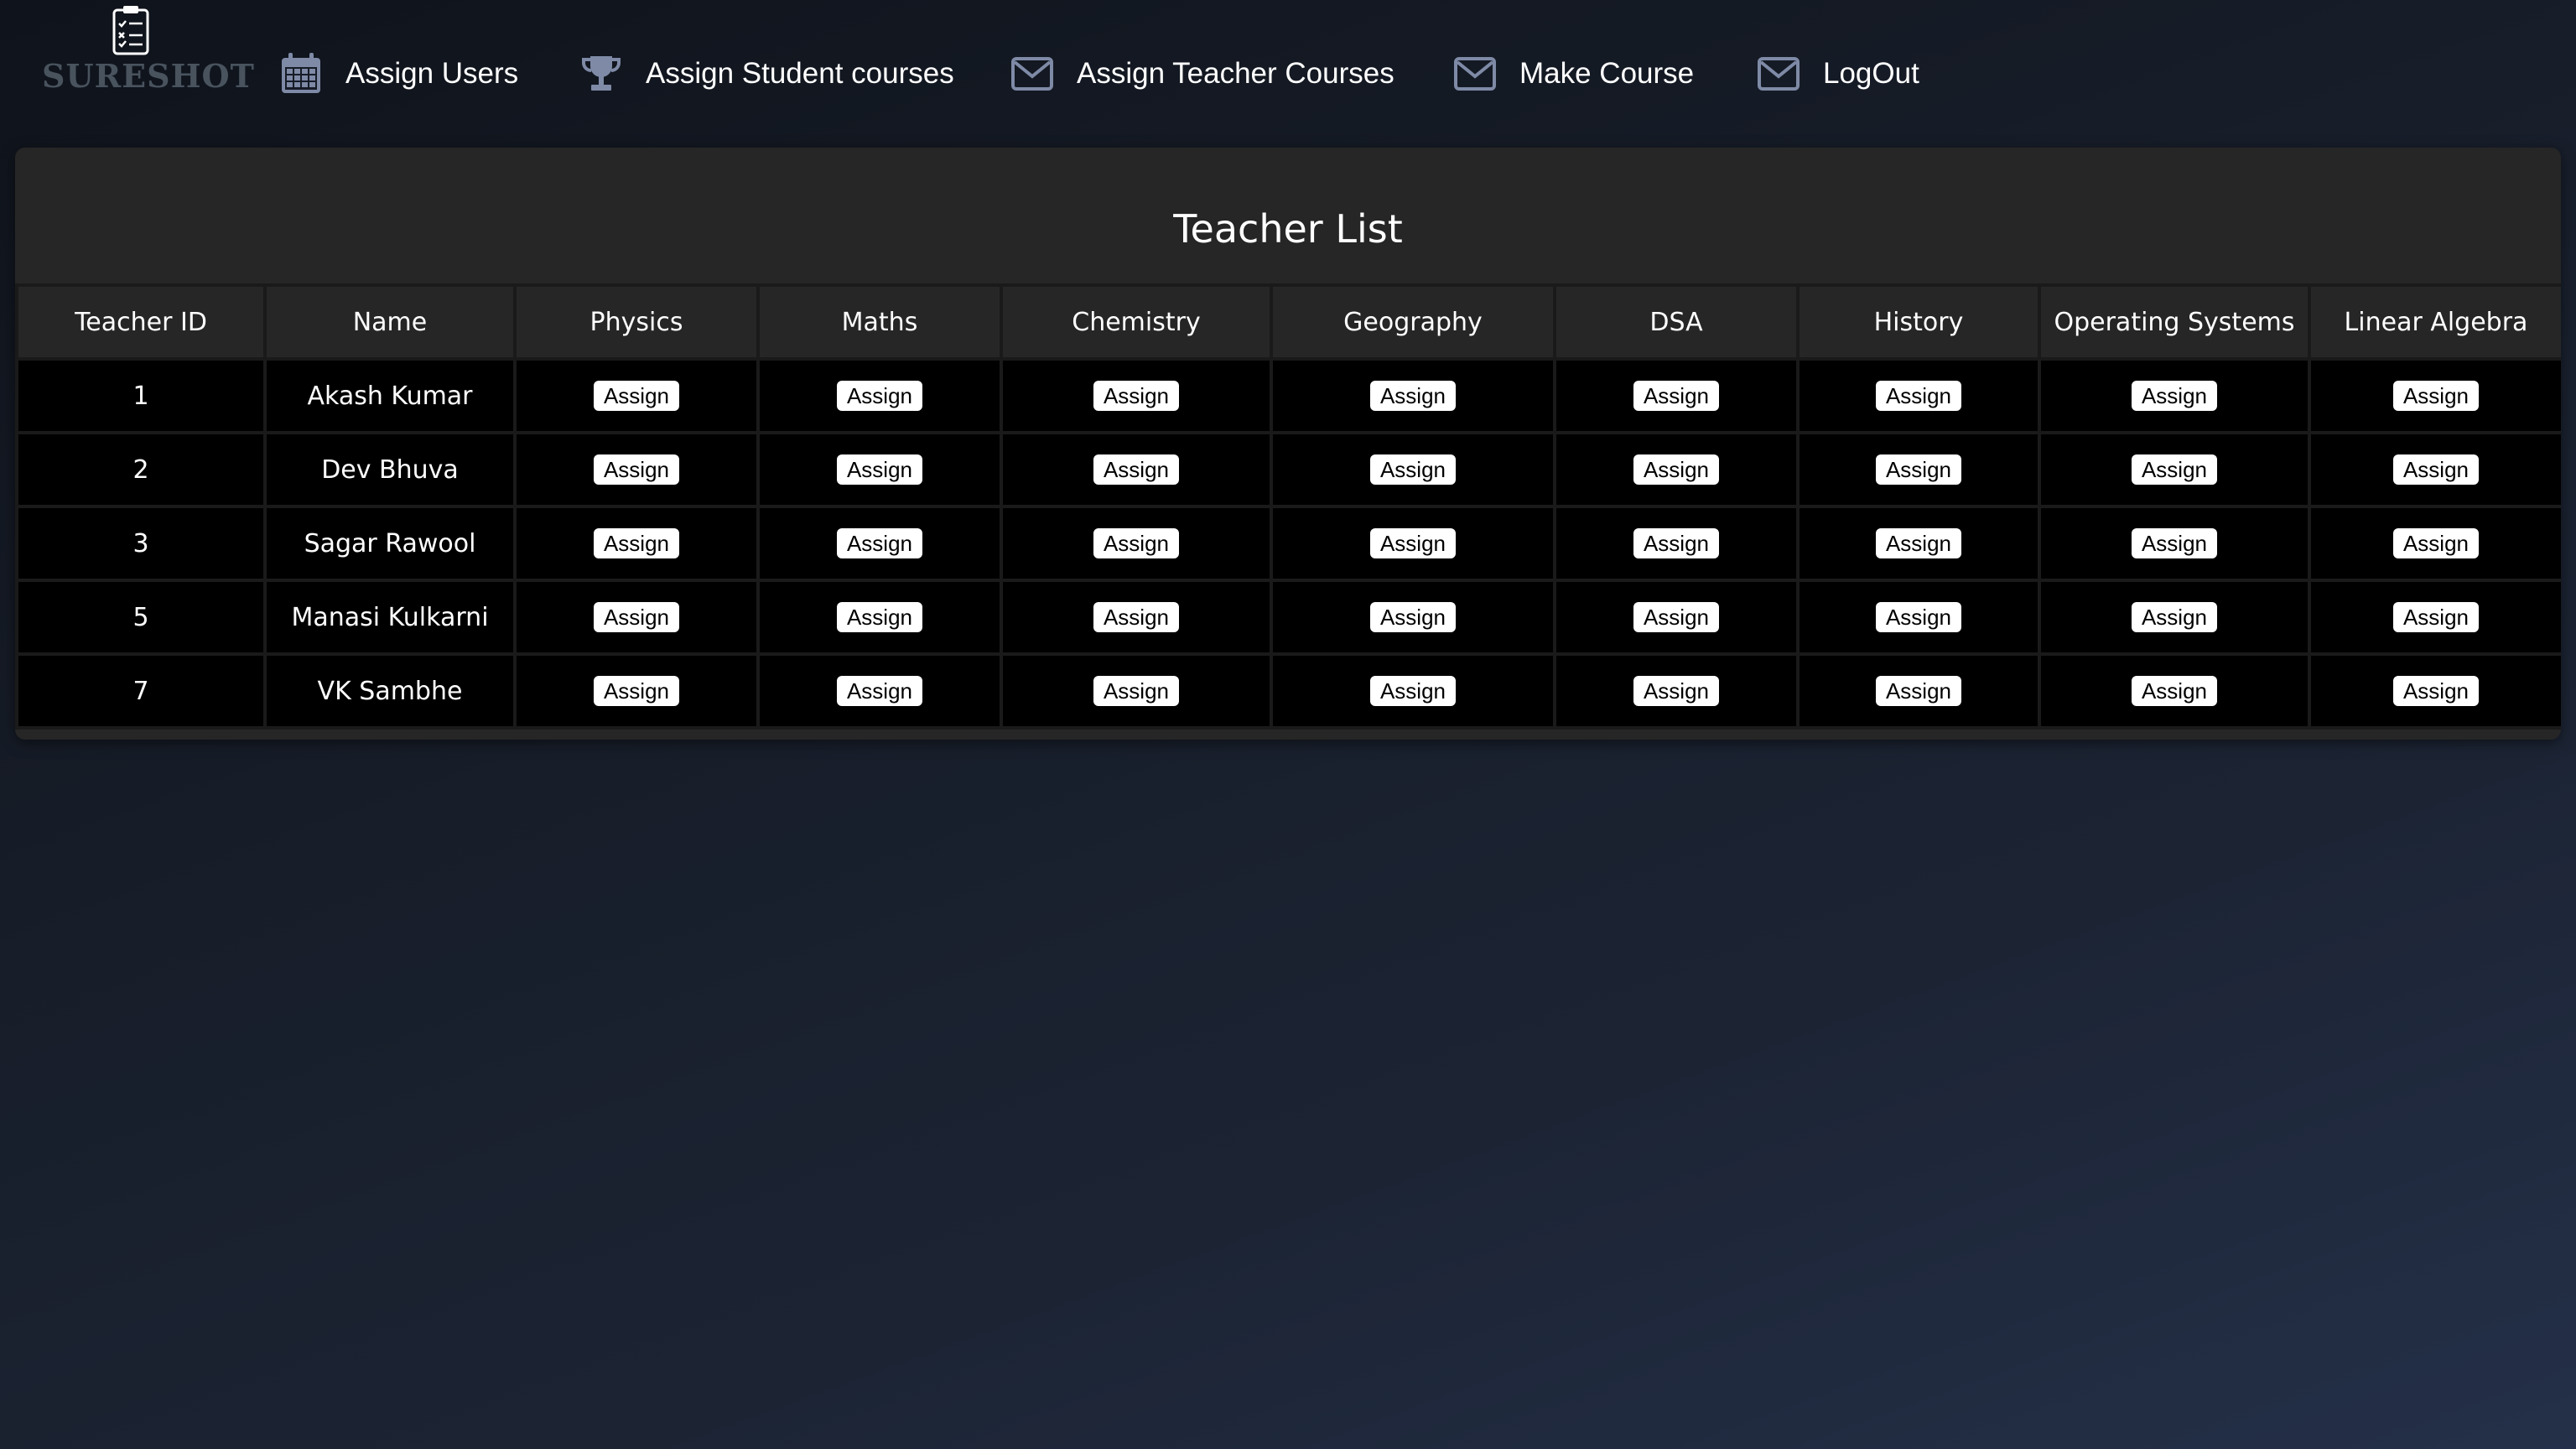 Image resolution: width=2576 pixels, height=1449 pixels. What do you see at coordinates (1235, 73) in the screenshot?
I see `nav-assign-teacher-courses-label: Assign Teacher Courses` at bounding box center [1235, 73].